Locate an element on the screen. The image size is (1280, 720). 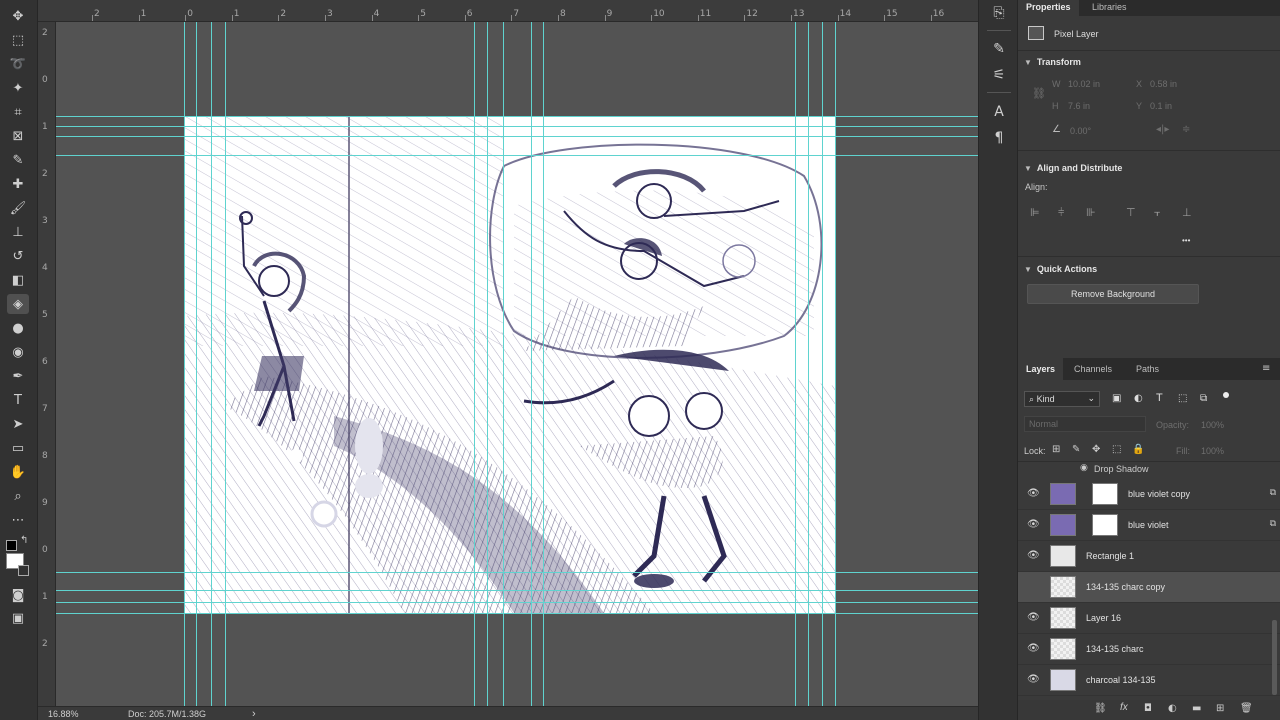
new-group-icon: ▬ is located at coordinates (1196, 708).